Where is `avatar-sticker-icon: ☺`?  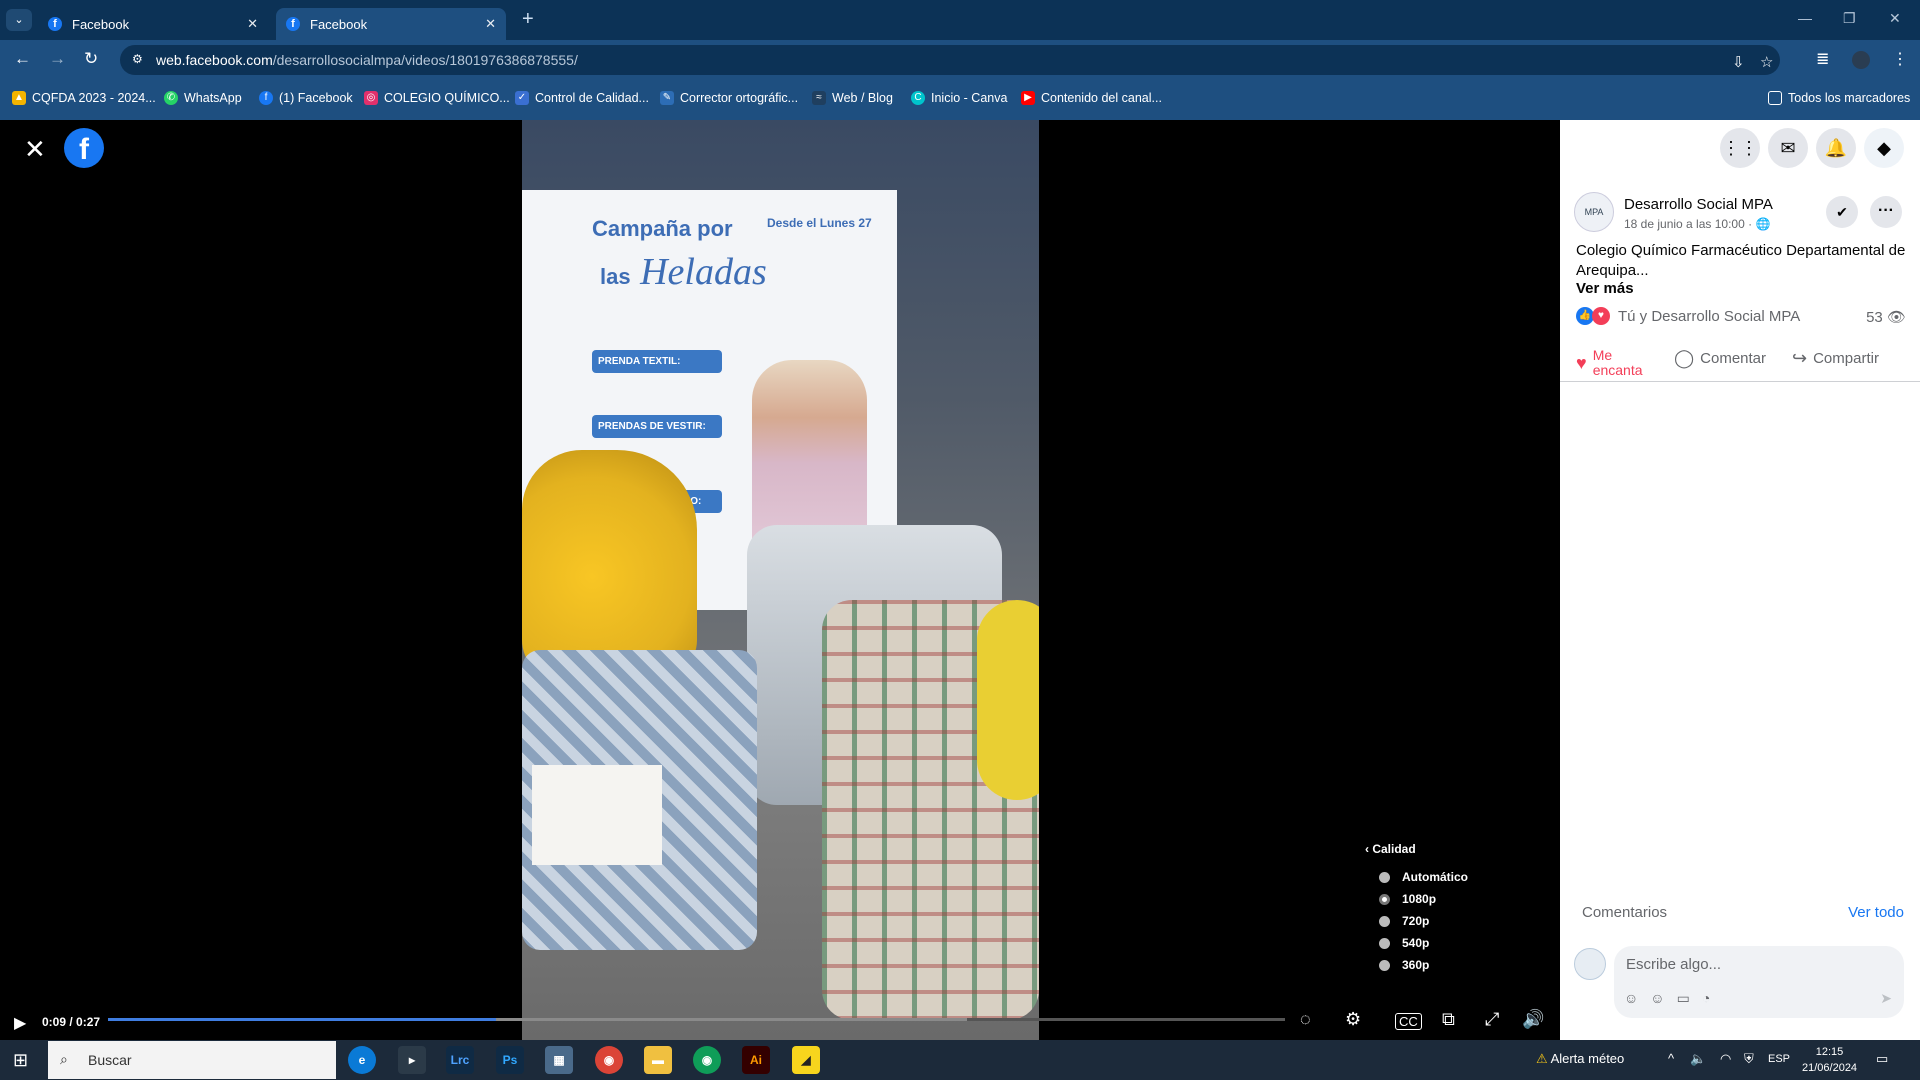 avatar-sticker-icon: ☺ is located at coordinates (1637, 998).